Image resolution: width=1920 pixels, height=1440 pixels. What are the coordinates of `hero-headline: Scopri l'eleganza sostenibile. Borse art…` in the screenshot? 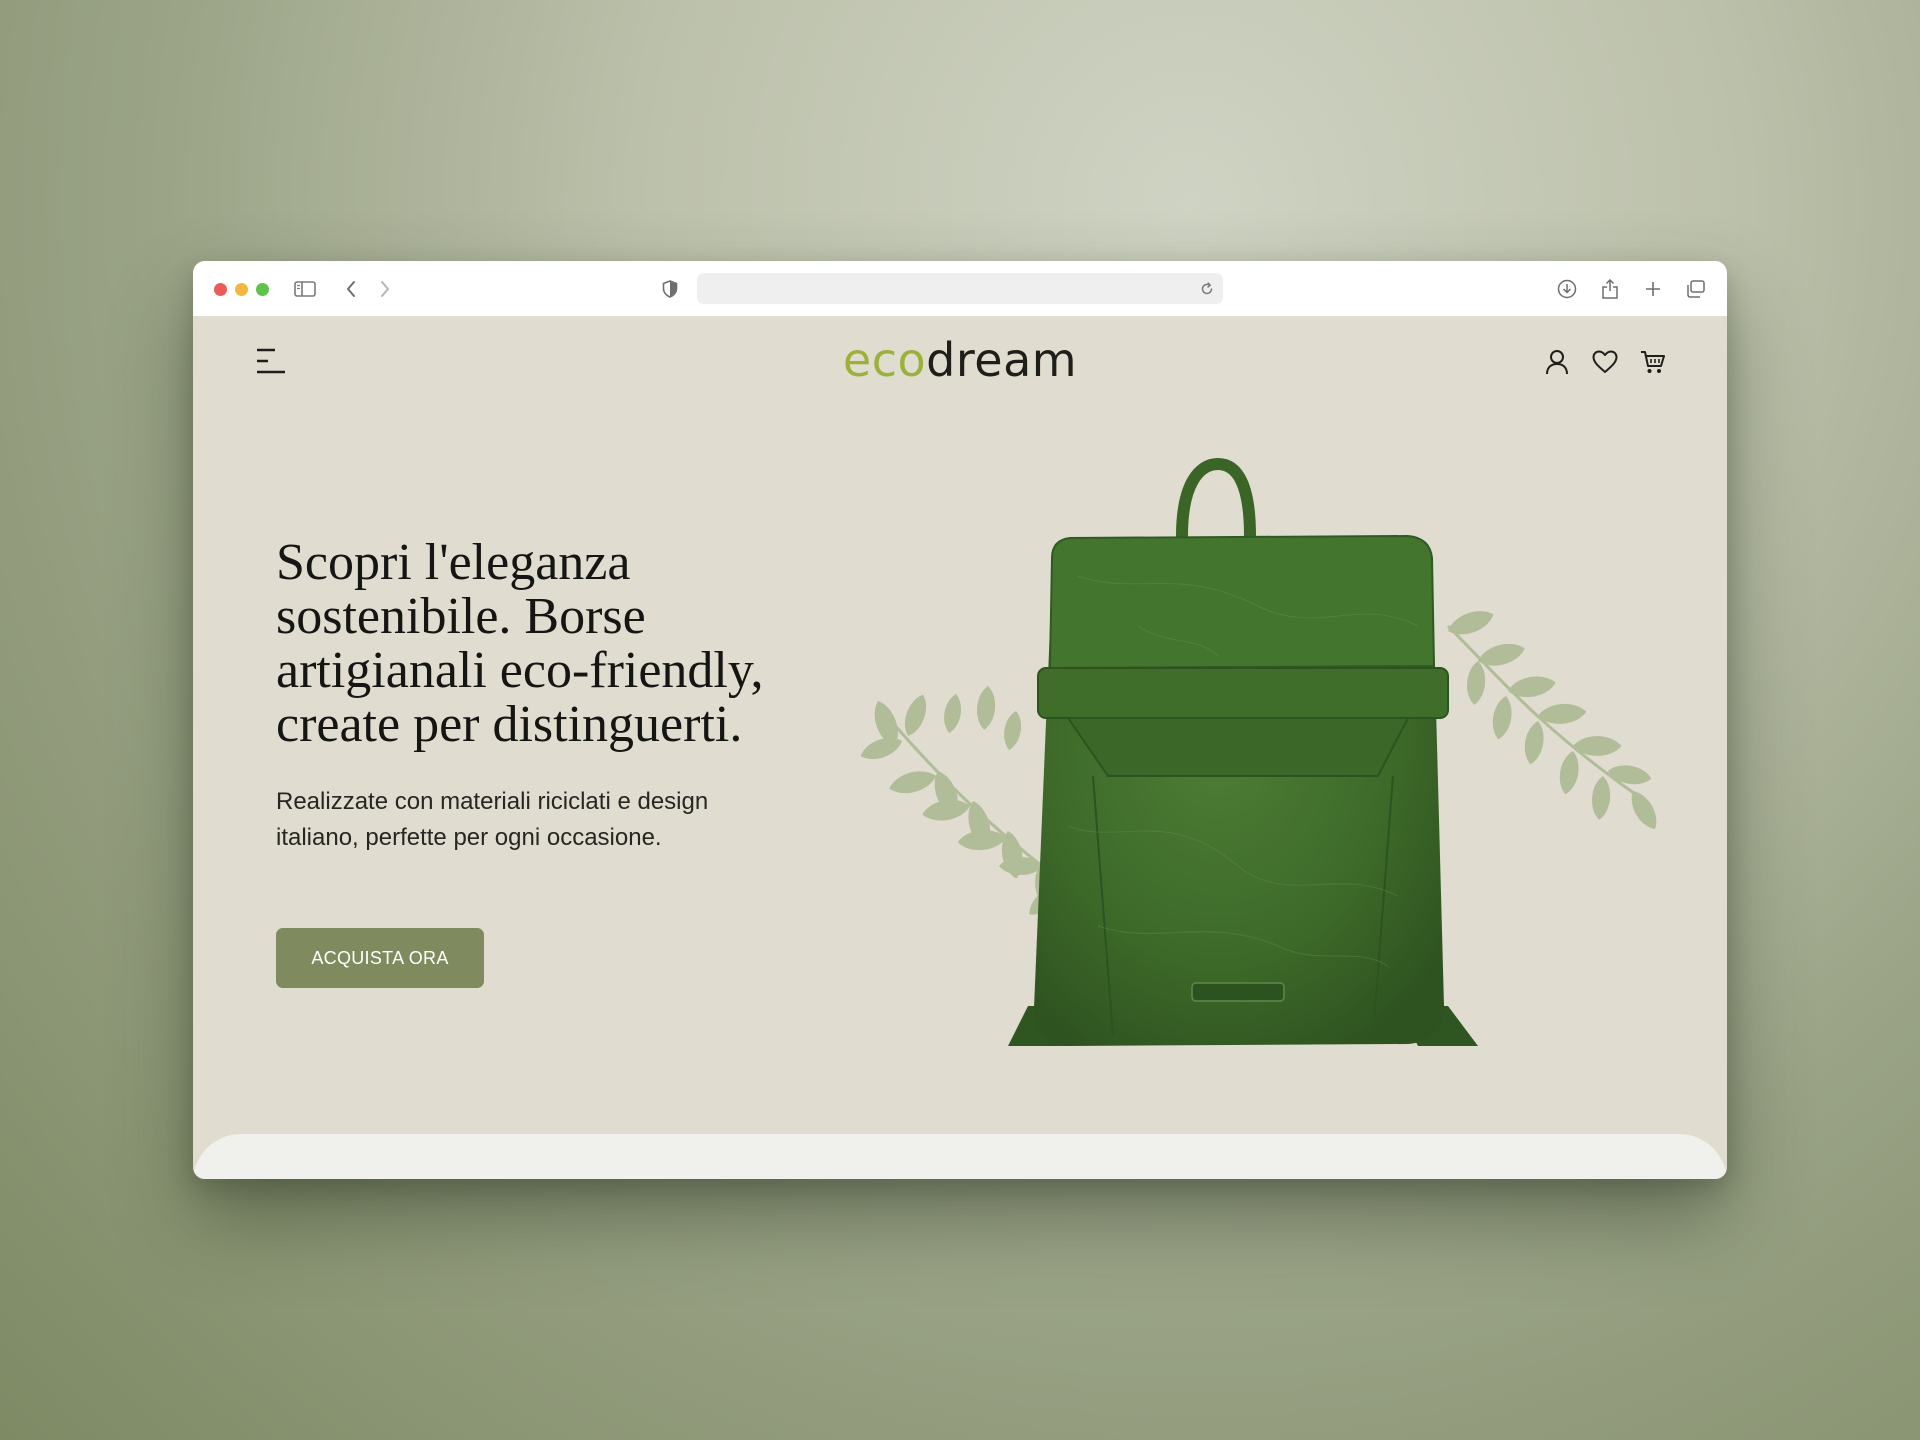 It's located at (520, 643).